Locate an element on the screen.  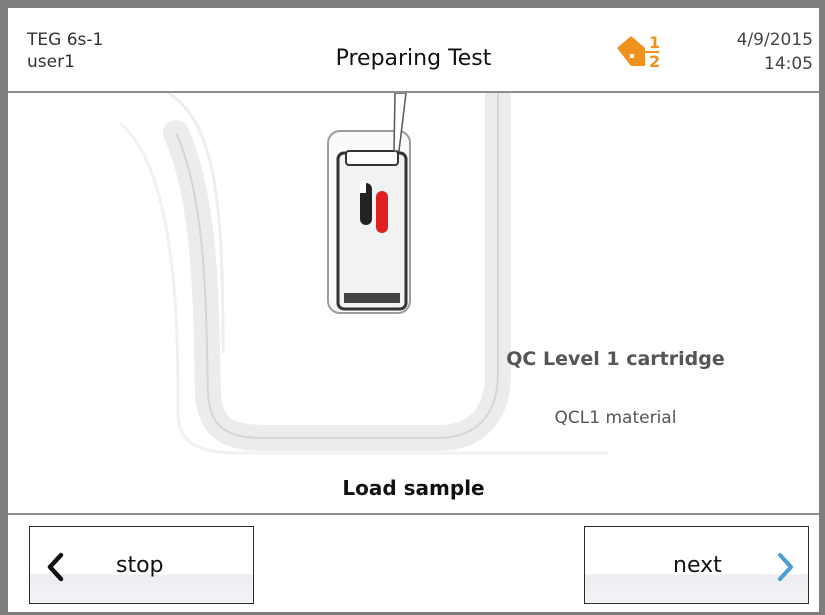
stop-button-label: stop is located at coordinates (140, 565).